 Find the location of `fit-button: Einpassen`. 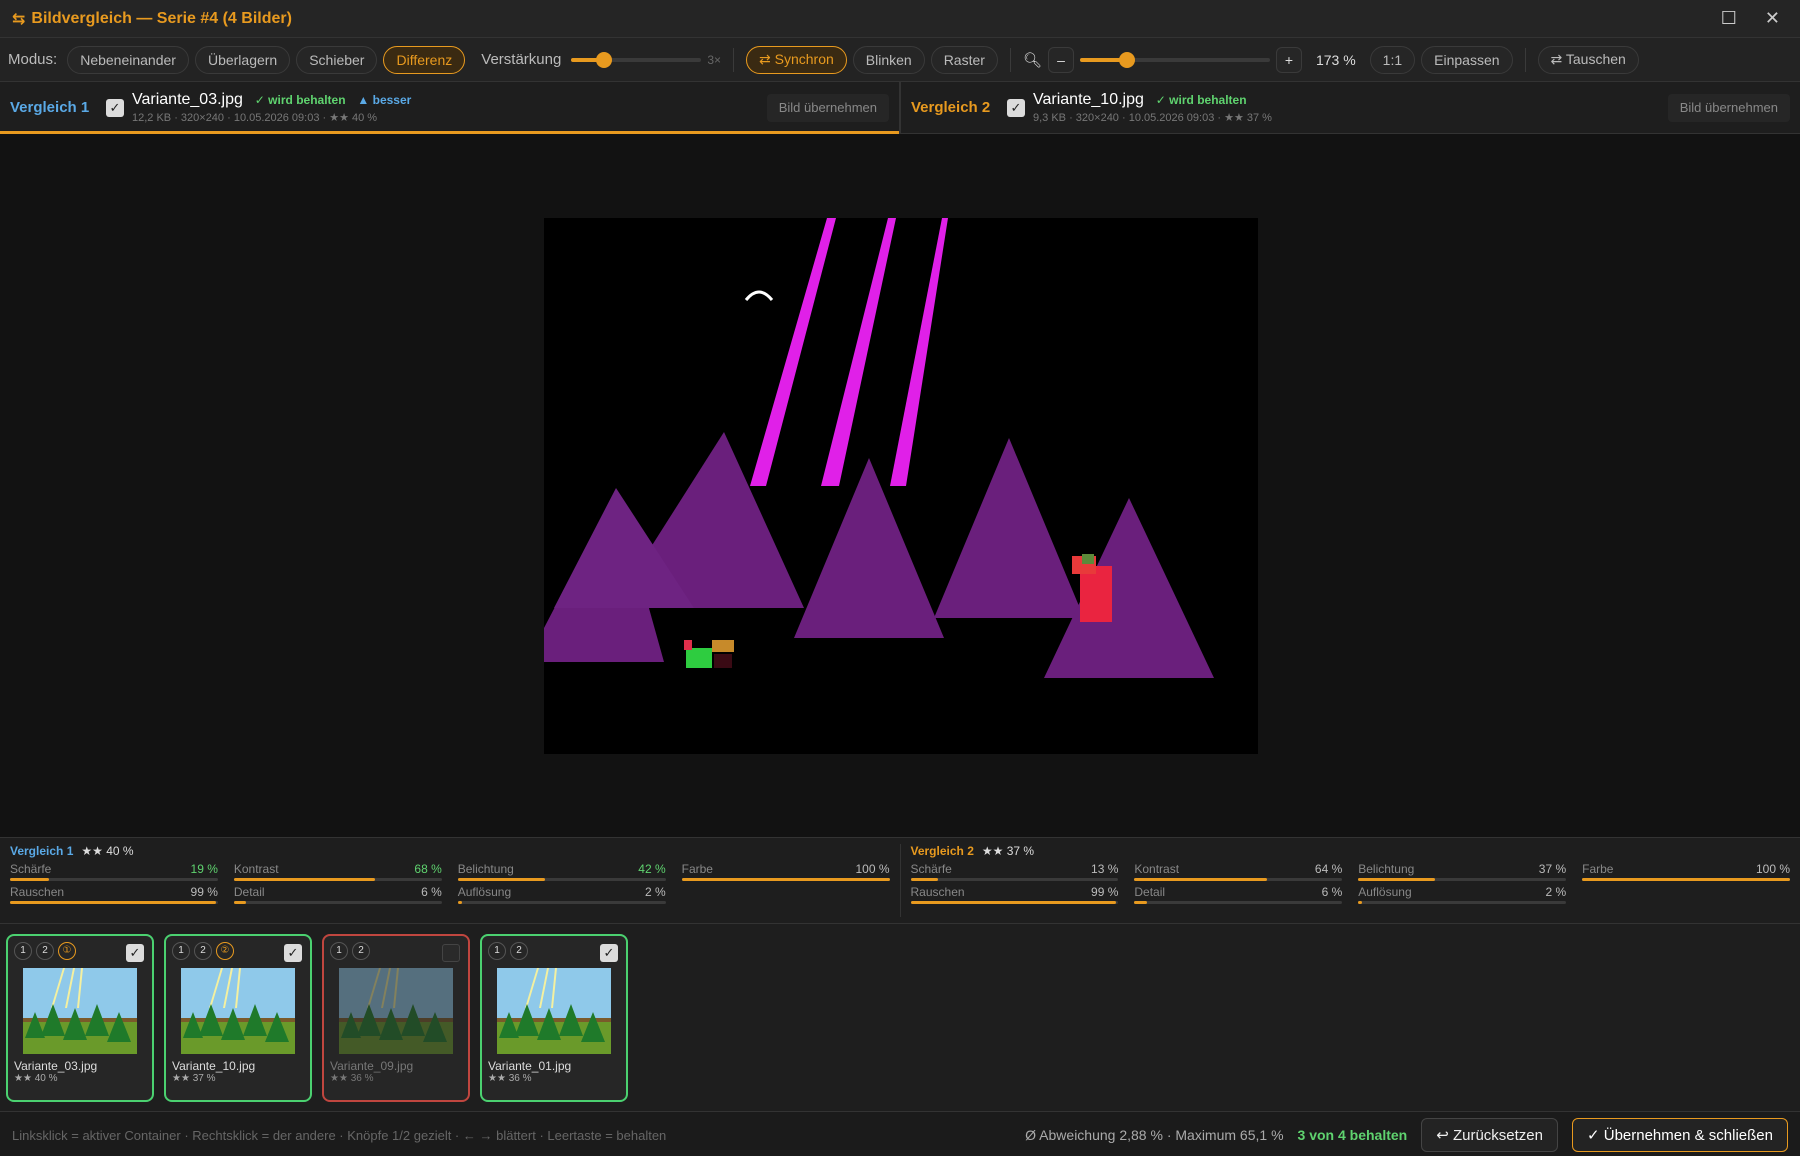

fit-button: Einpassen is located at coordinates (1467, 59).